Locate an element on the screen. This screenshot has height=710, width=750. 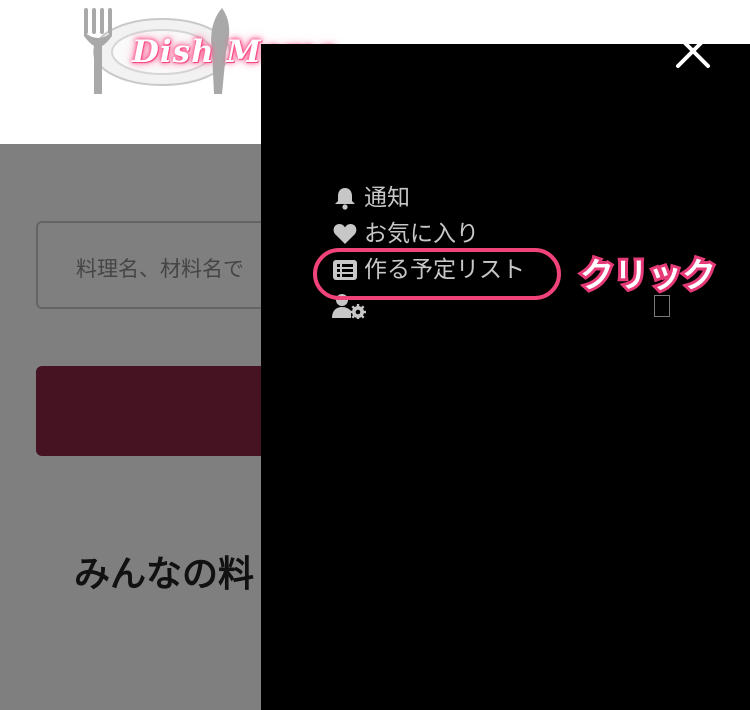
highlight-ring is located at coordinates (437, 274).